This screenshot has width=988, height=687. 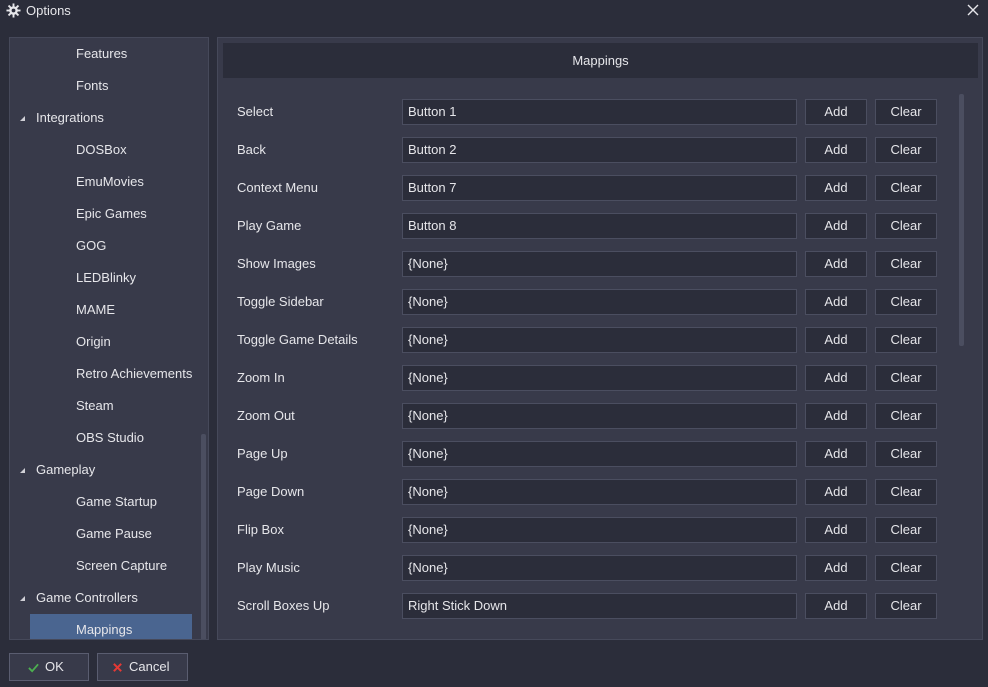 I want to click on ok-button: OK, so click(x=49, y=667).